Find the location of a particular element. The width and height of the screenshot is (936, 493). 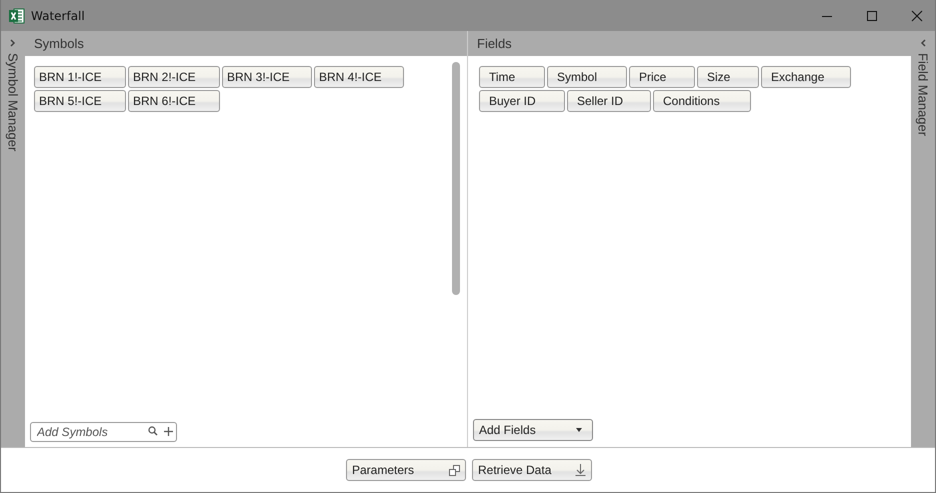

add-icon is located at coordinates (168, 431).